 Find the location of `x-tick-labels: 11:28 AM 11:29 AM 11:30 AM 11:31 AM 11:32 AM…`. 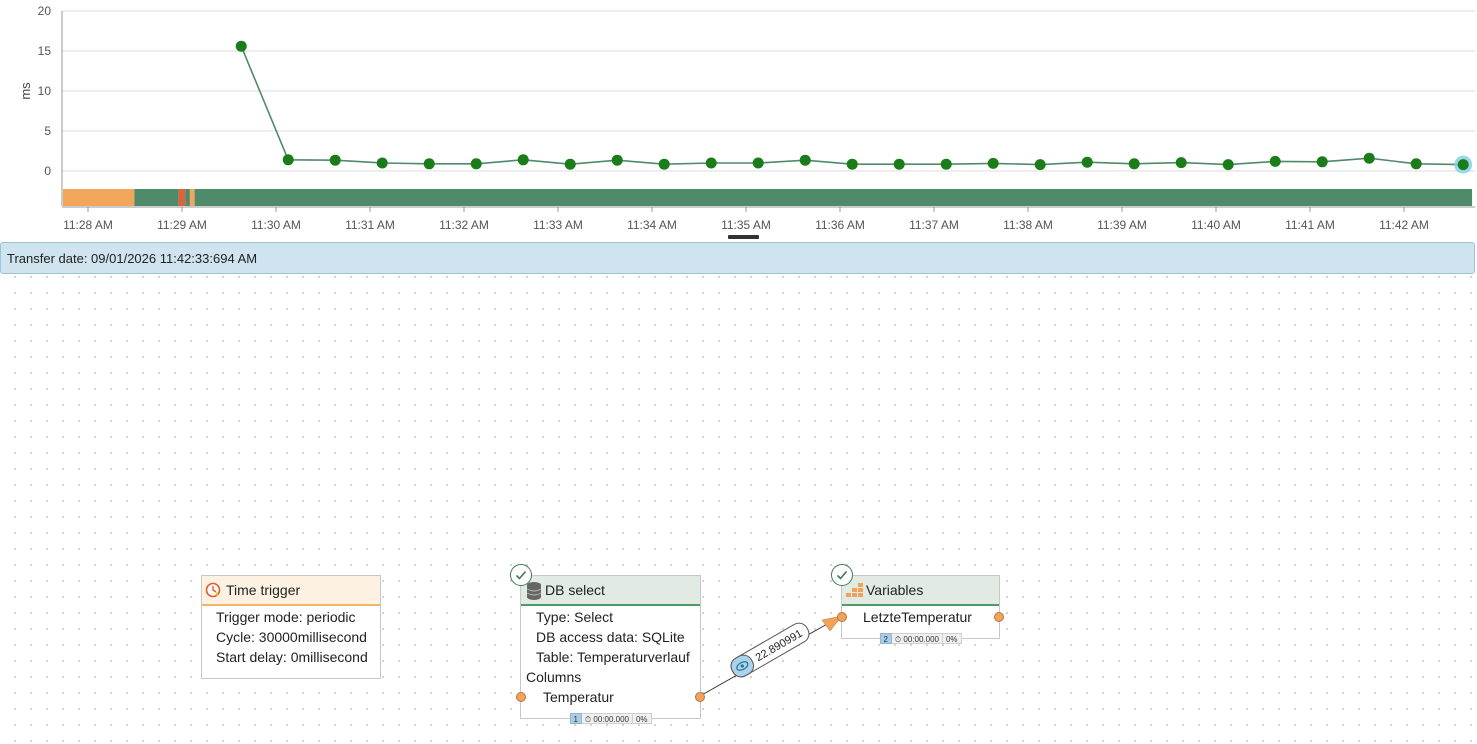

x-tick-labels: 11:28 AM 11:29 AM 11:30 AM 11:31 AM 11:32 AM… is located at coordinates (746, 219).